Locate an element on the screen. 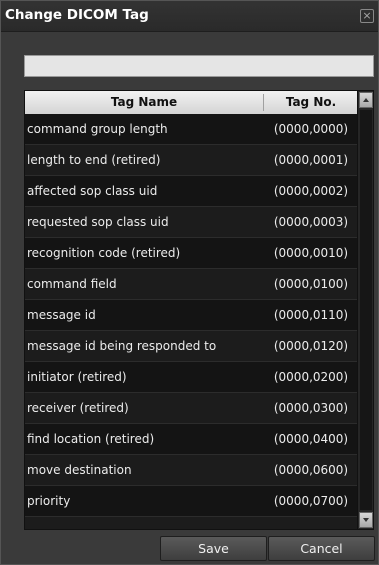  tag-no-cell: (0000,0002) is located at coordinates (311, 191).